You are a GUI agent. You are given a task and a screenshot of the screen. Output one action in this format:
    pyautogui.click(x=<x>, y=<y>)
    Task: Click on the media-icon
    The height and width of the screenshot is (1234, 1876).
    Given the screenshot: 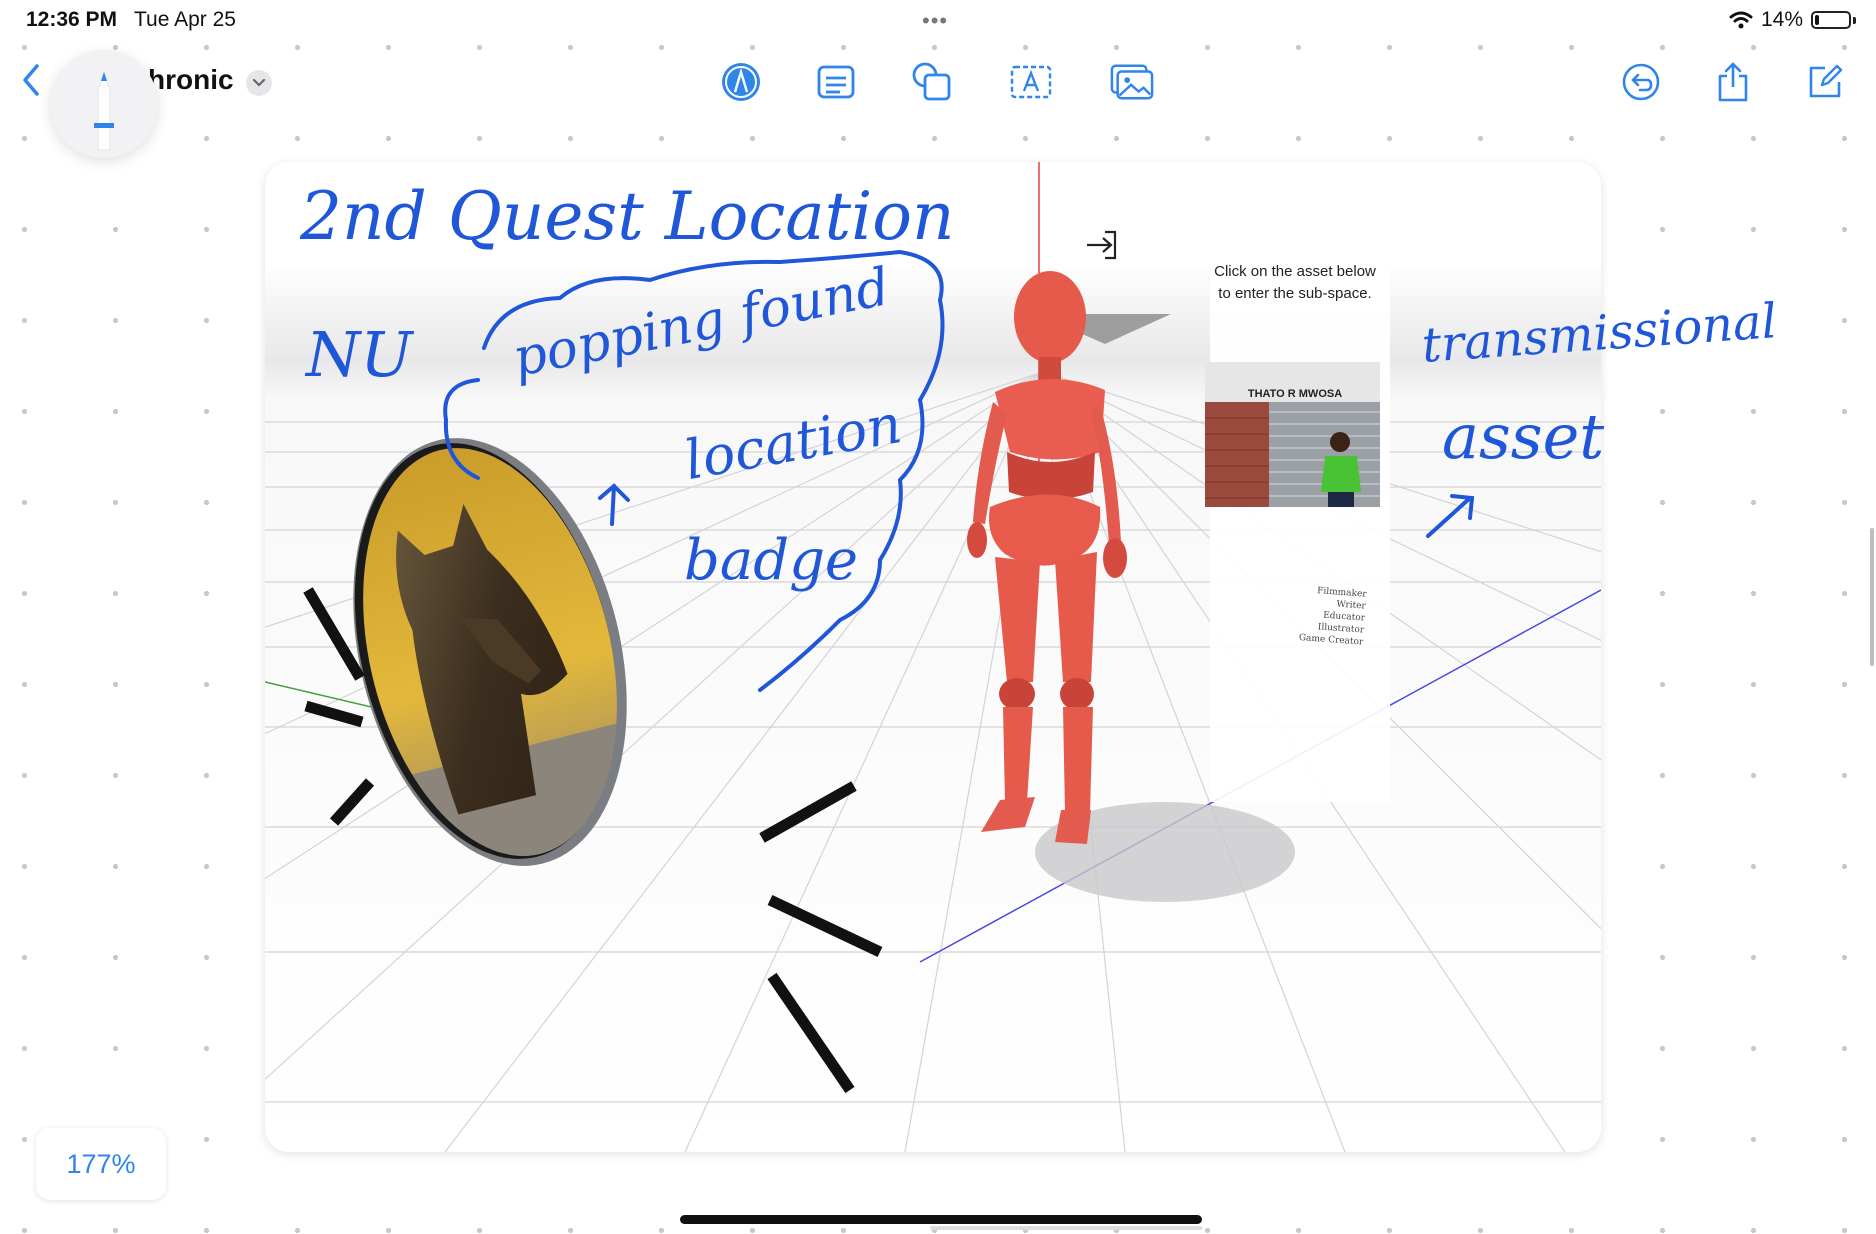 What is the action you would take?
    pyautogui.click(x=1132, y=82)
    